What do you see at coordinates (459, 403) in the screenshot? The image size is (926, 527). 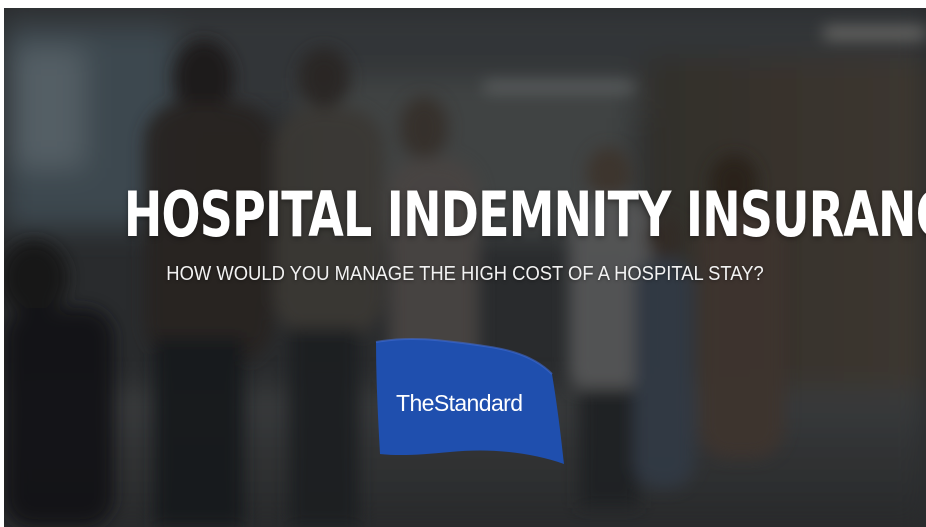 I see `logo-wordmark: TheStandard` at bounding box center [459, 403].